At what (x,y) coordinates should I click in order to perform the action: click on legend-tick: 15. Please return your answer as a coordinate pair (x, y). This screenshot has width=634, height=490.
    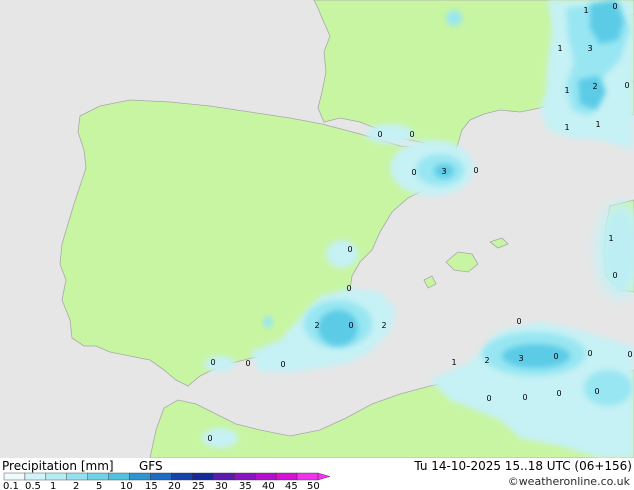
    Looking at the image, I should click on (151, 485).